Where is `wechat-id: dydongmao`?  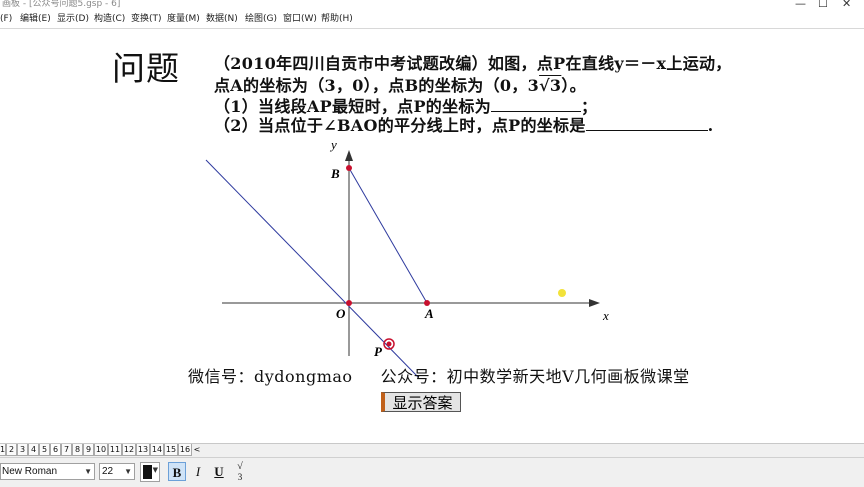
wechat-id: dydongmao is located at coordinates (303, 376).